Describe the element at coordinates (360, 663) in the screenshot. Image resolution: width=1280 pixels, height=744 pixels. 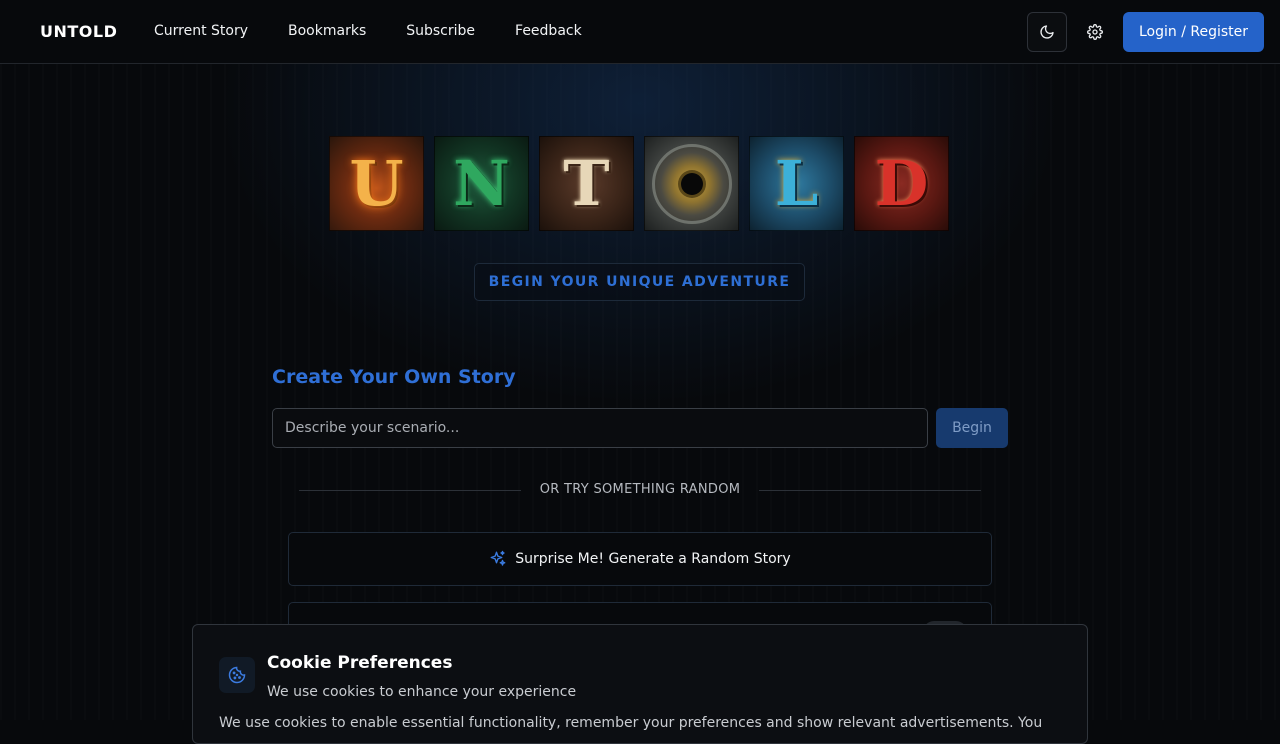
I see `cookie-title: Cookie Preferences` at that location.